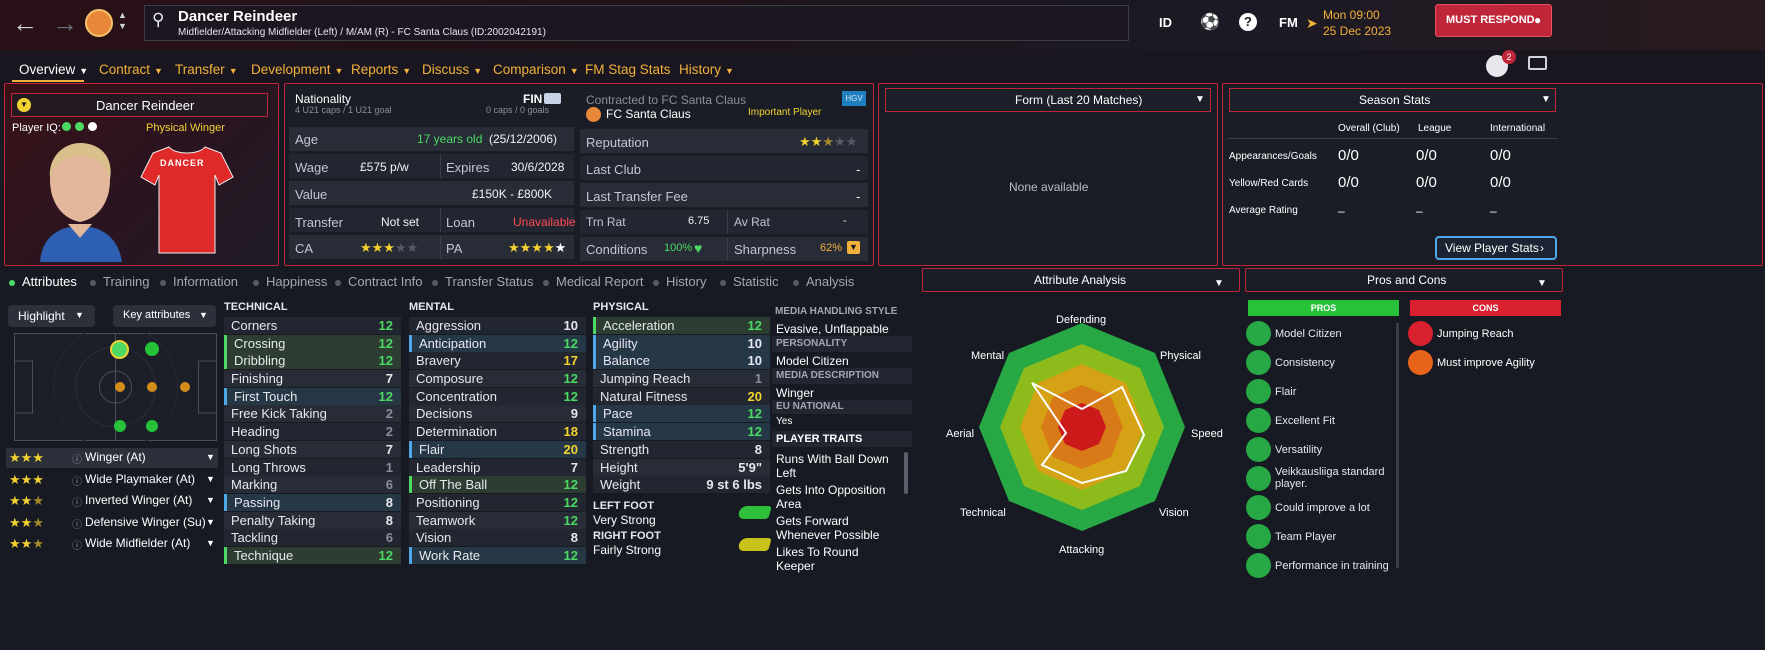 This screenshot has width=1765, height=650. I want to click on personality-label: PERSONALITY, so click(812, 343).